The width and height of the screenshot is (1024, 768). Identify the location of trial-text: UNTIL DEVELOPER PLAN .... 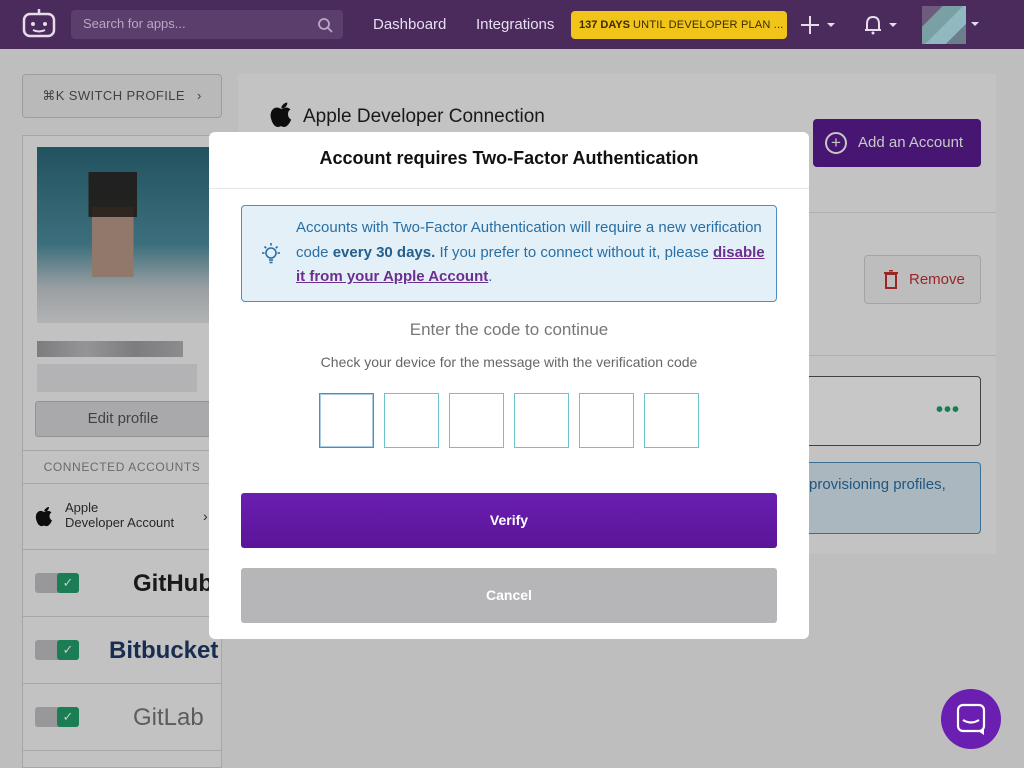
(708, 25).